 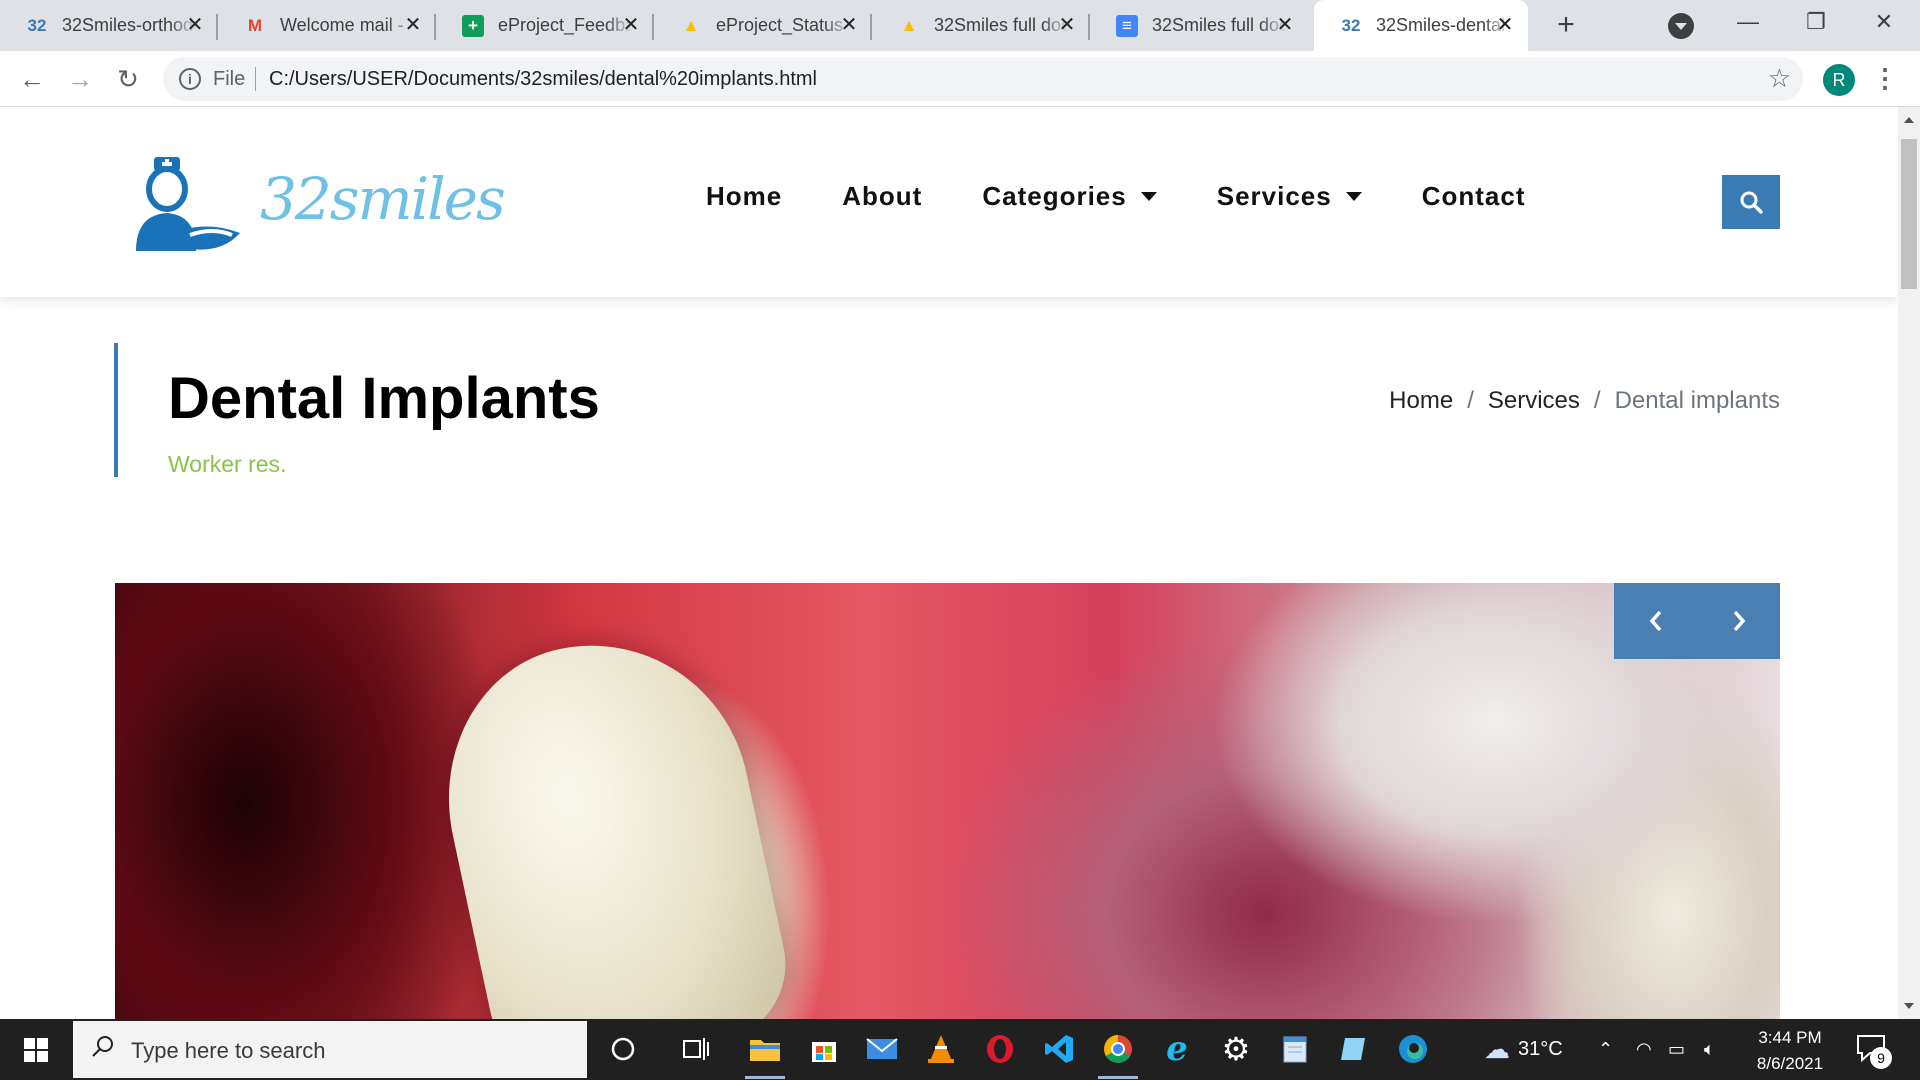 What do you see at coordinates (129, 25) in the screenshot?
I see `tab-title: 32Smiles-orthodontics` at bounding box center [129, 25].